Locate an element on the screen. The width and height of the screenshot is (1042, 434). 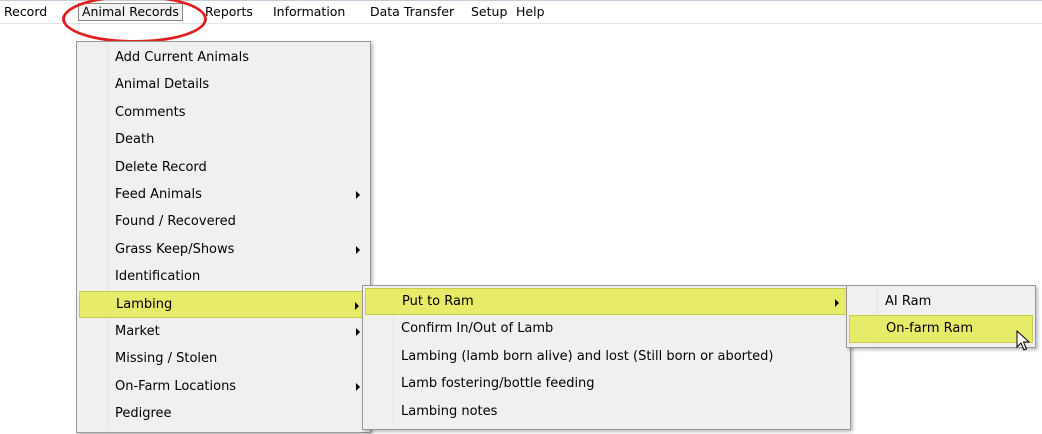
menu-item-label: Add Current Animals is located at coordinates (182, 57).